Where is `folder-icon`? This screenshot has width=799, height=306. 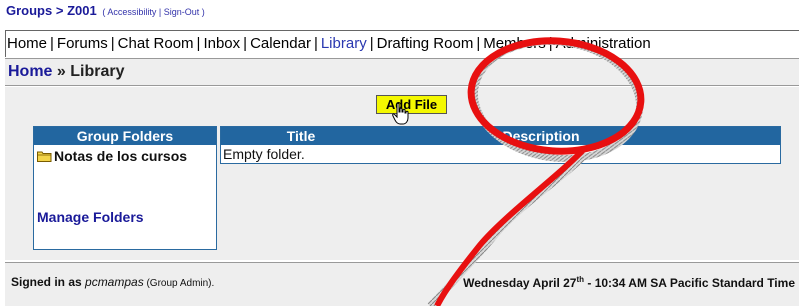 folder-icon is located at coordinates (44, 156).